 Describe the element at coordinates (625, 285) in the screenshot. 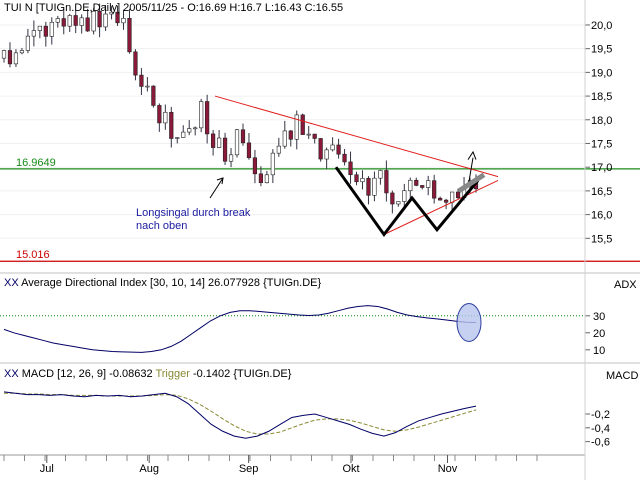

I see `adx-axis-label: ADX` at that location.